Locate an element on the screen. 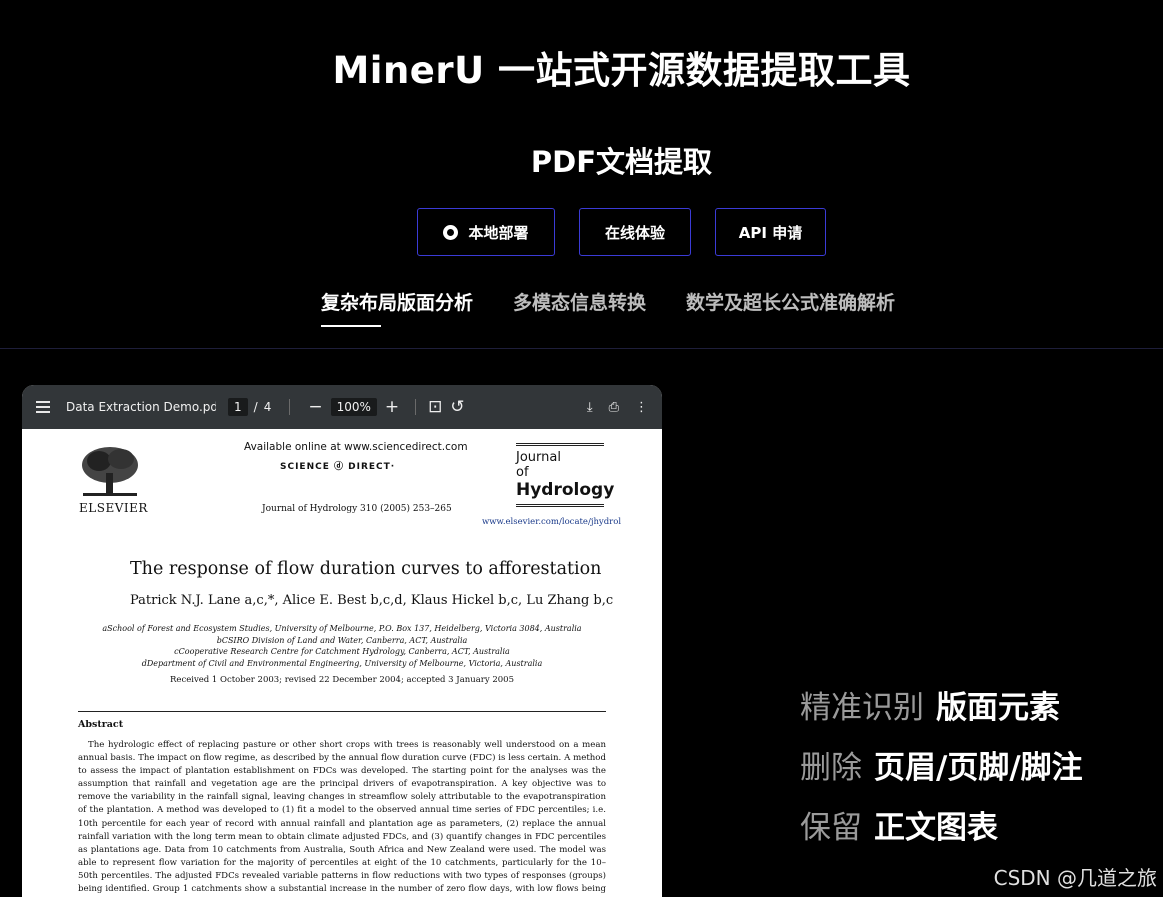 This screenshot has width=1163, height=897. toolbar-actions: ⤓ ⎙ ⋮ is located at coordinates (617, 407).